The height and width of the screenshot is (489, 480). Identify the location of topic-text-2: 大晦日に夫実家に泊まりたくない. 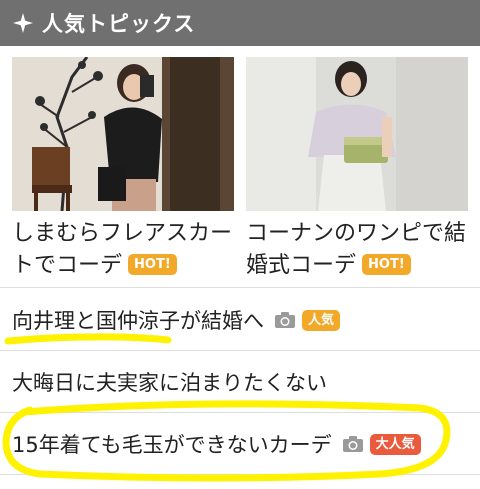
(169, 382).